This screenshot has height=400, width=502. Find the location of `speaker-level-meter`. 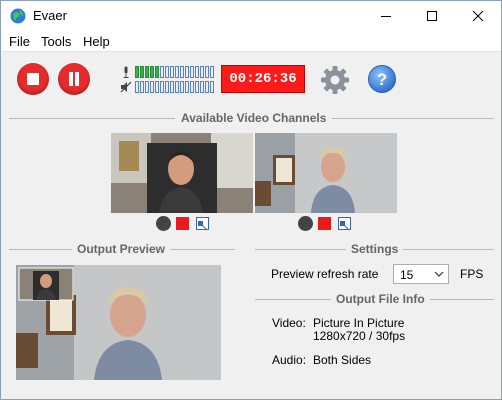

speaker-level-meter is located at coordinates (175, 87).